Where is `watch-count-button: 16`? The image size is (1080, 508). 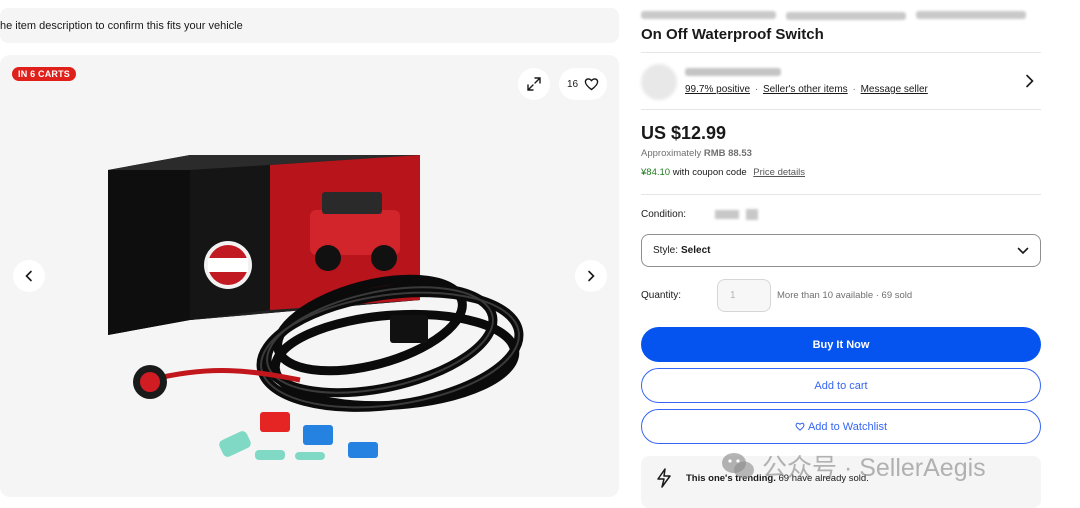
watch-count-button: 16 is located at coordinates (583, 84).